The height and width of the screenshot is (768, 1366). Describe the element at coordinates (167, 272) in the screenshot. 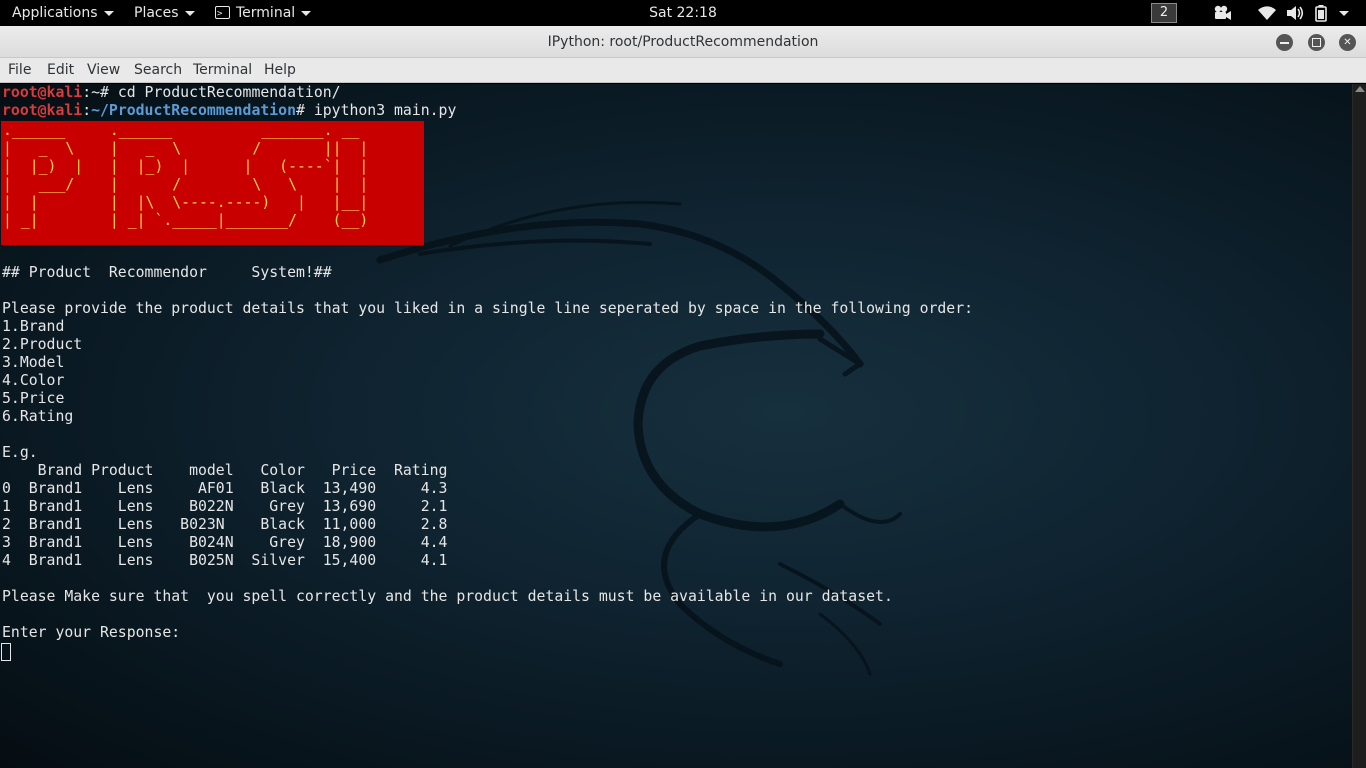

I see `system-heading: ## Product Recommendor System!##` at that location.